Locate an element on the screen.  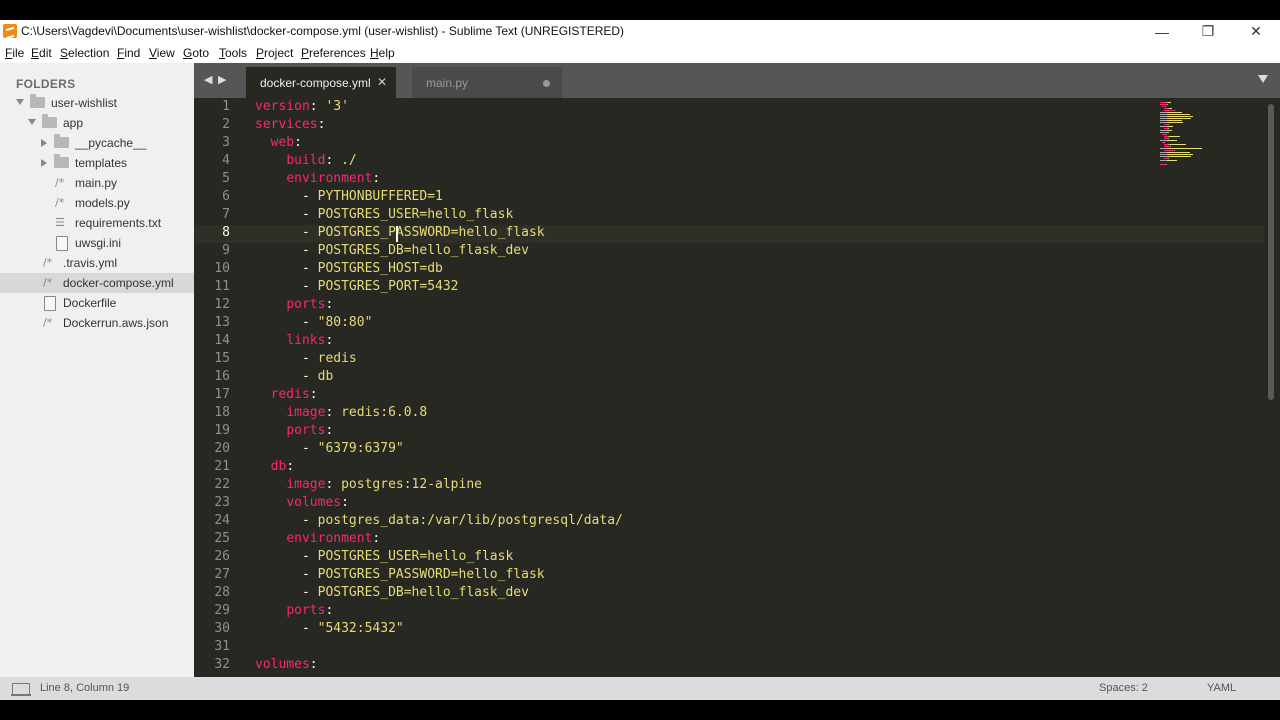
plain-file-icon is located at coordinates (50, 303).